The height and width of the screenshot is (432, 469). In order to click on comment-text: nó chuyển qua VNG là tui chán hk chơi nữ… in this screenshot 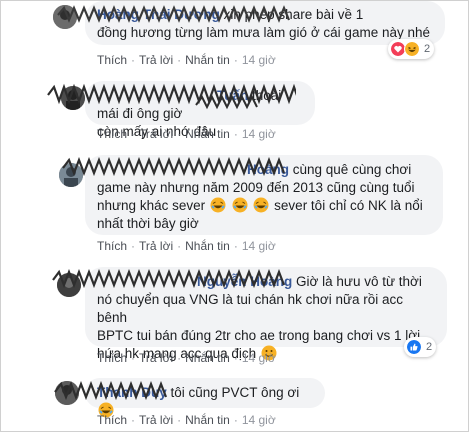, I will do `click(250, 308)`.